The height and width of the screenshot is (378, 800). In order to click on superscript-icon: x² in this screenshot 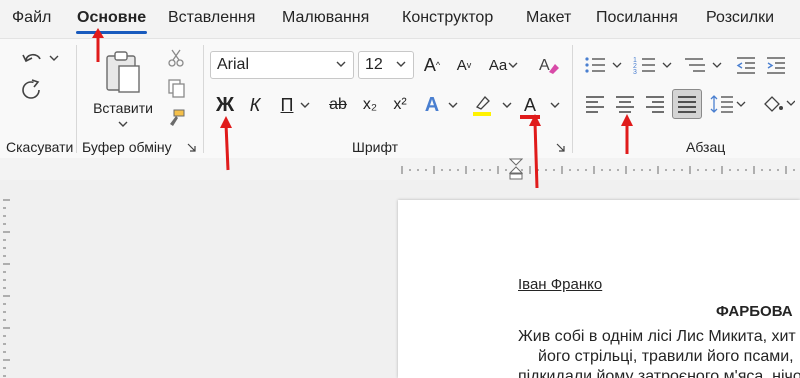, I will do `click(400, 104)`.